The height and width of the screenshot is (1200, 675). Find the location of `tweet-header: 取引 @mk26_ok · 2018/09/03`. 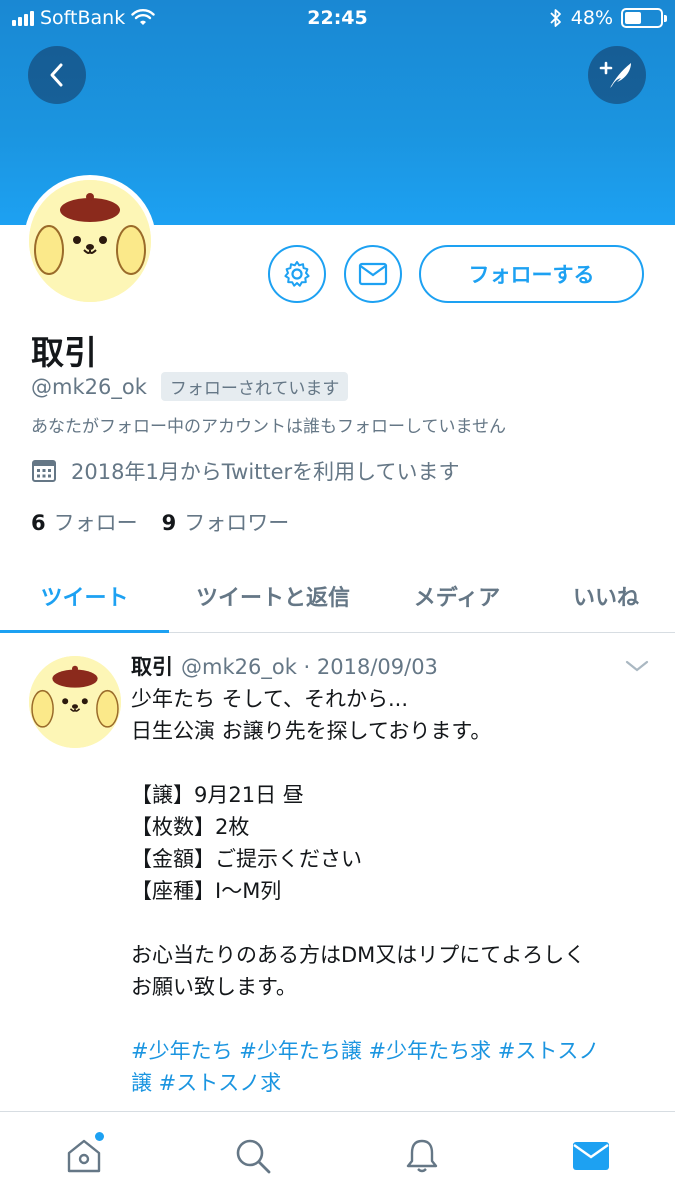

tweet-header: 取引 @mk26_ok · 2018/09/03 is located at coordinates (284, 666).